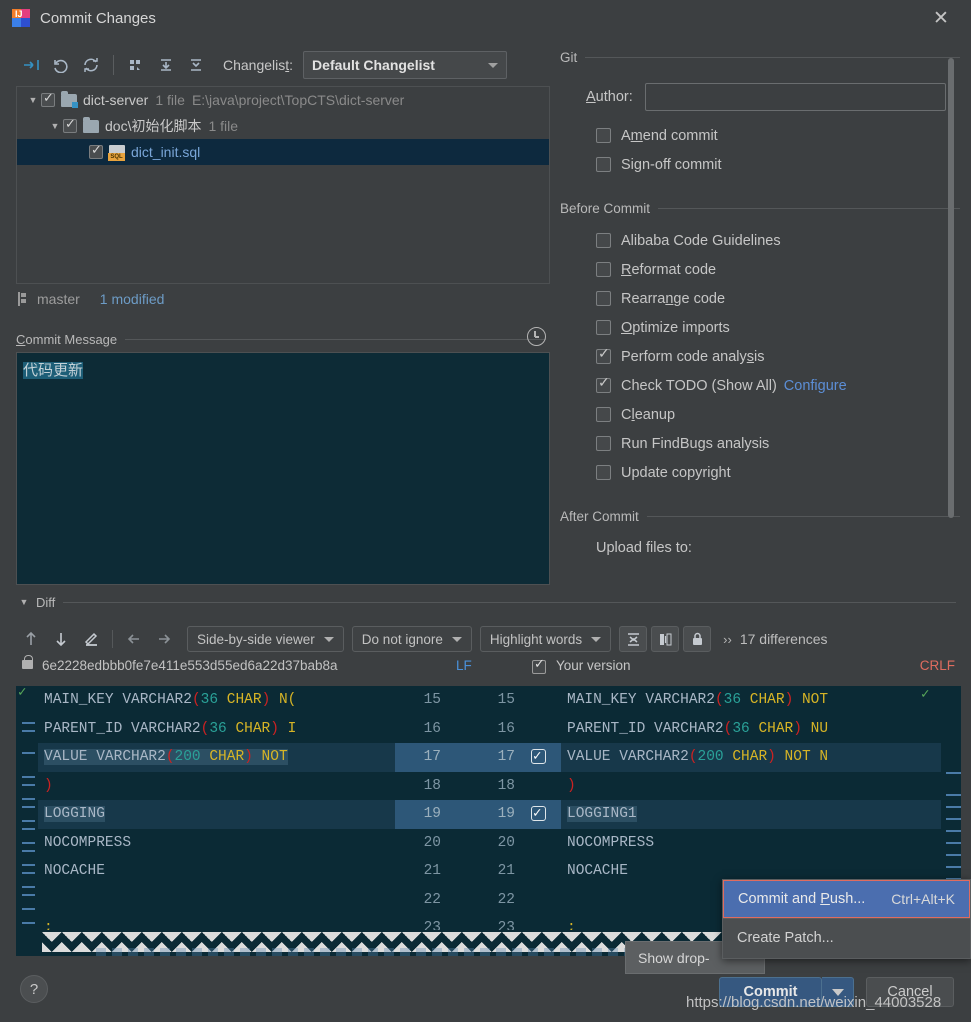 The width and height of the screenshot is (971, 1022). I want to click on sign-off-commit-checkbox, so click(603, 164).